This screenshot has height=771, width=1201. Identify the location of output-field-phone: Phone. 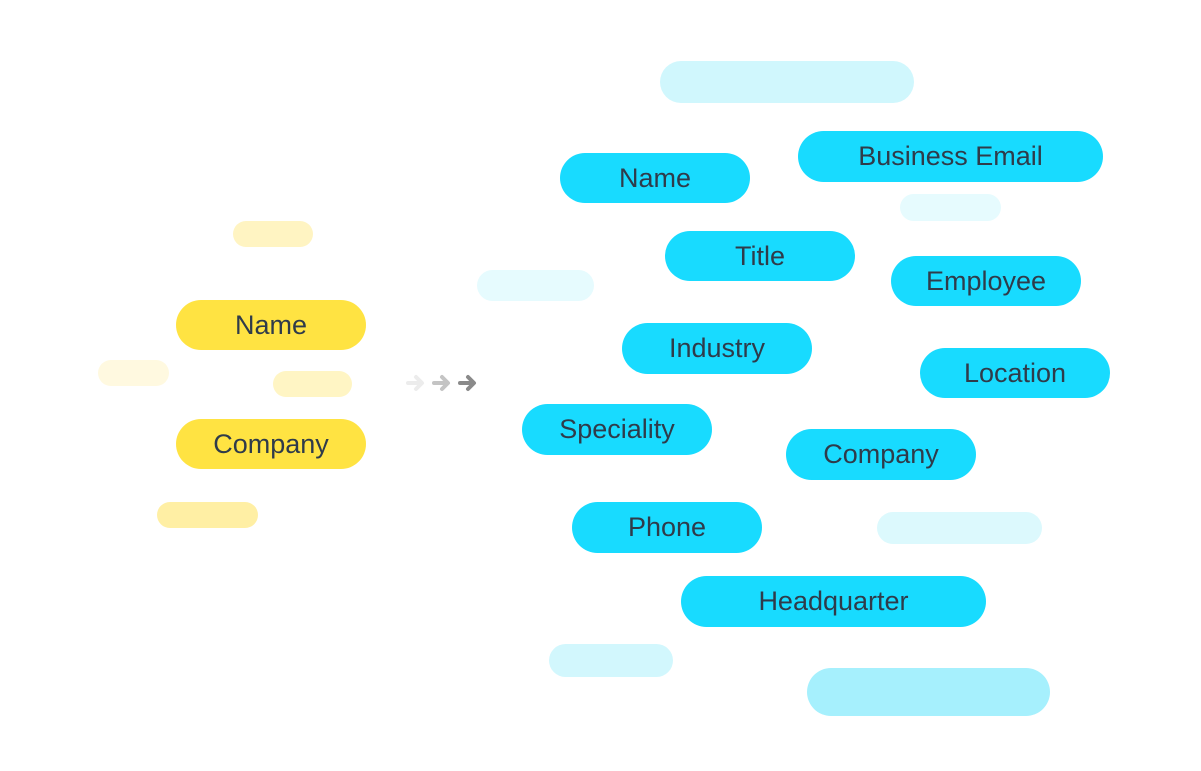
(667, 527).